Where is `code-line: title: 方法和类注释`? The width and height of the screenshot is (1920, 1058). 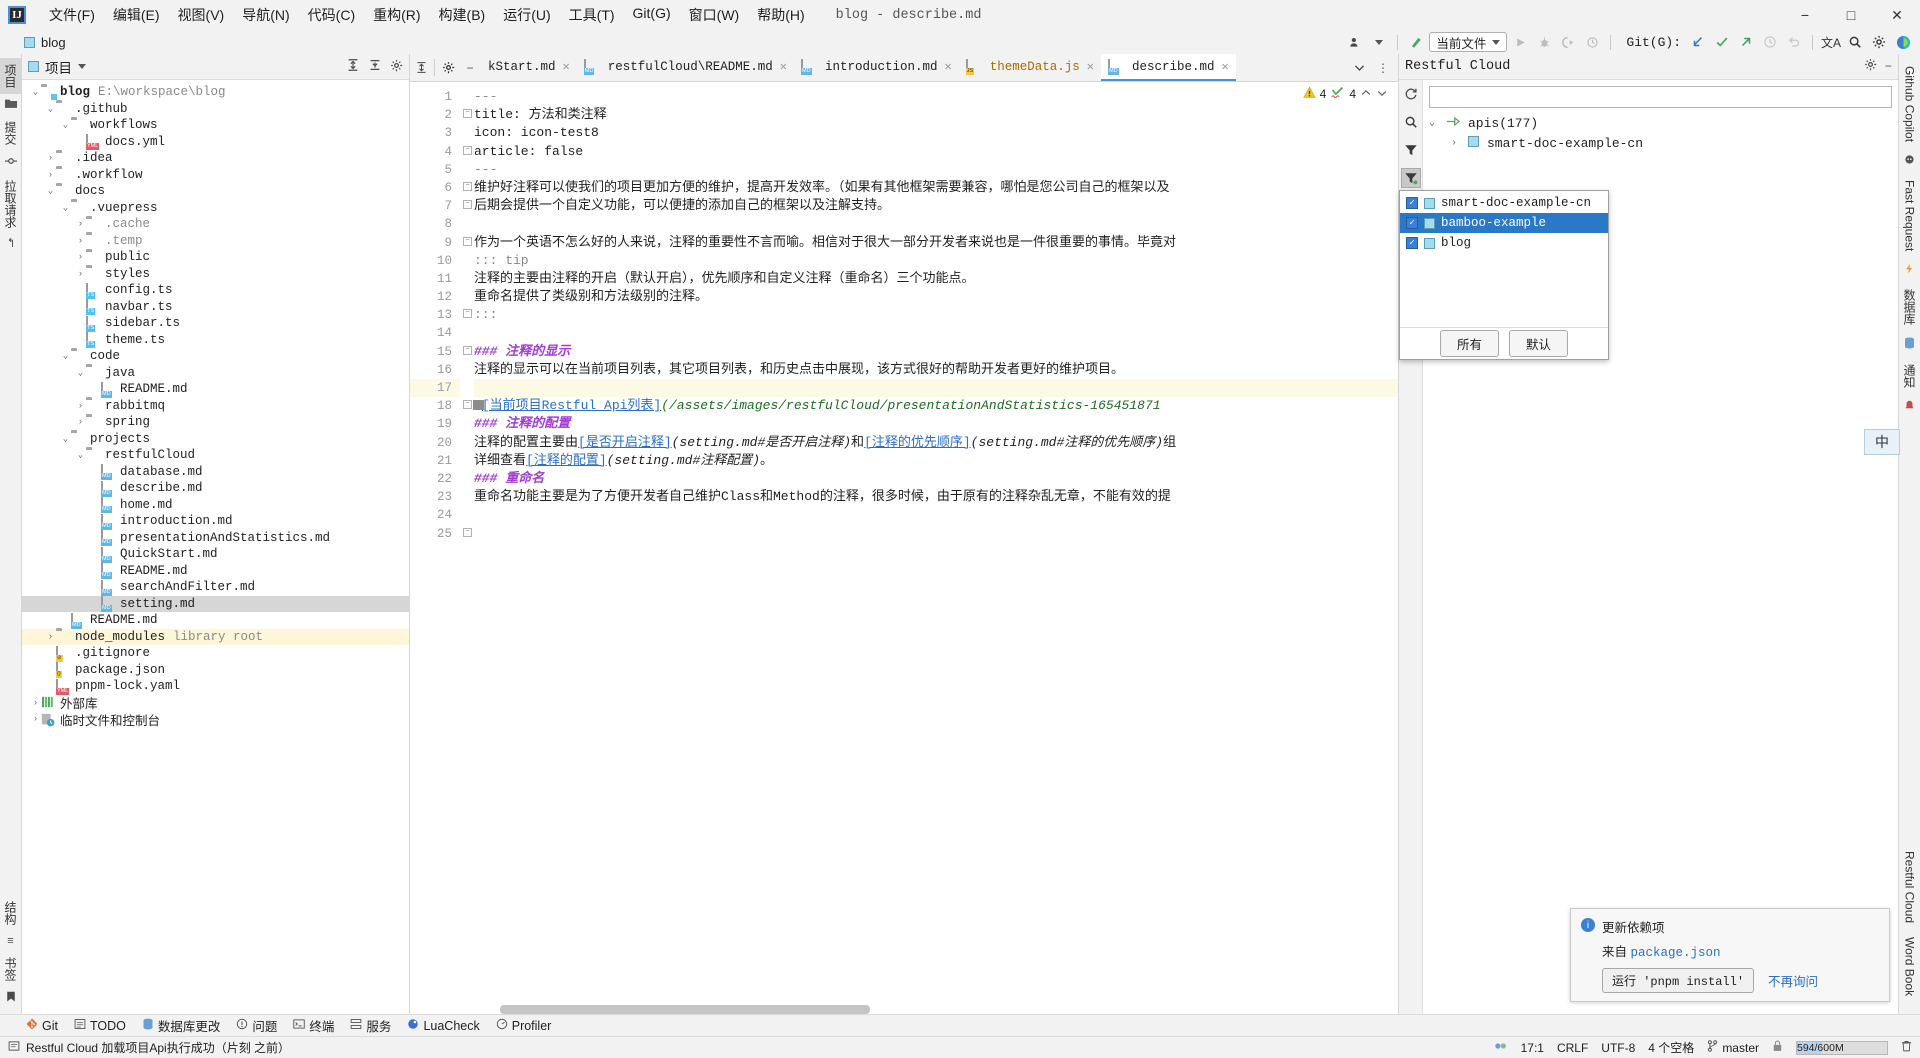 code-line: title: 方法和类注释 is located at coordinates (936, 115).